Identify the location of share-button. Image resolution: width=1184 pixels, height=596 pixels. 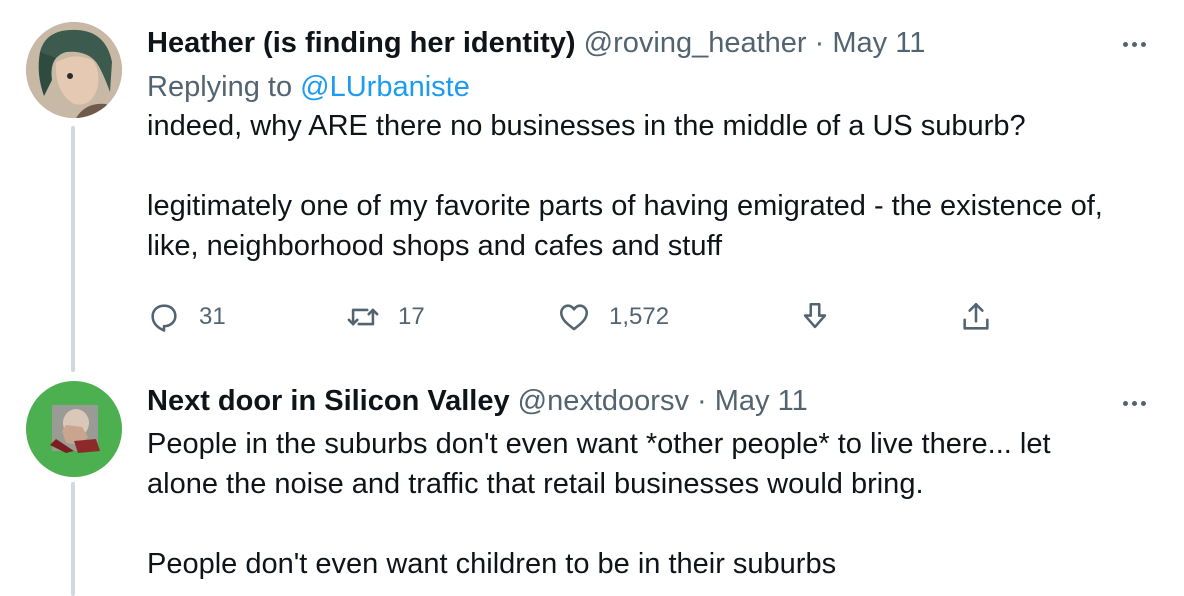
(976, 317).